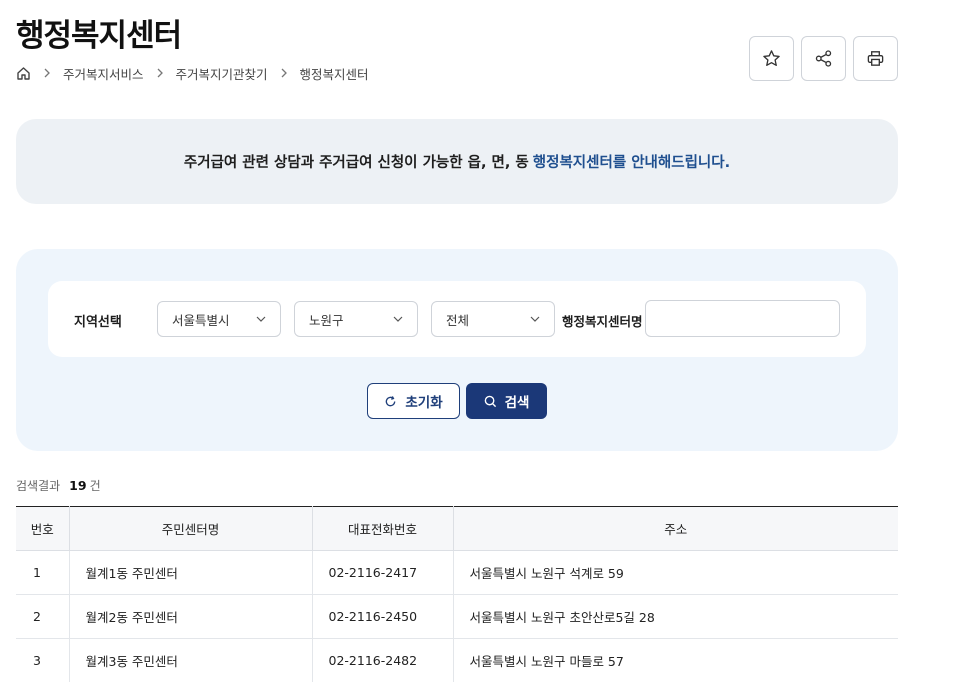 This screenshot has width=970, height=682. I want to click on print-button, so click(875, 58).